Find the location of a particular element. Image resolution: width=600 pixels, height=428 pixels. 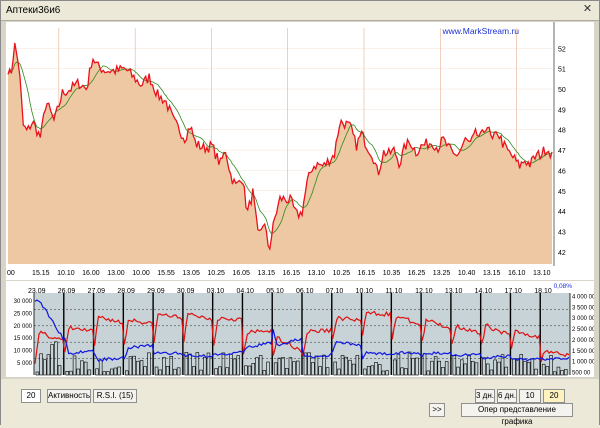

volume-x-tick-label: 05.10 is located at coordinates (275, 291).